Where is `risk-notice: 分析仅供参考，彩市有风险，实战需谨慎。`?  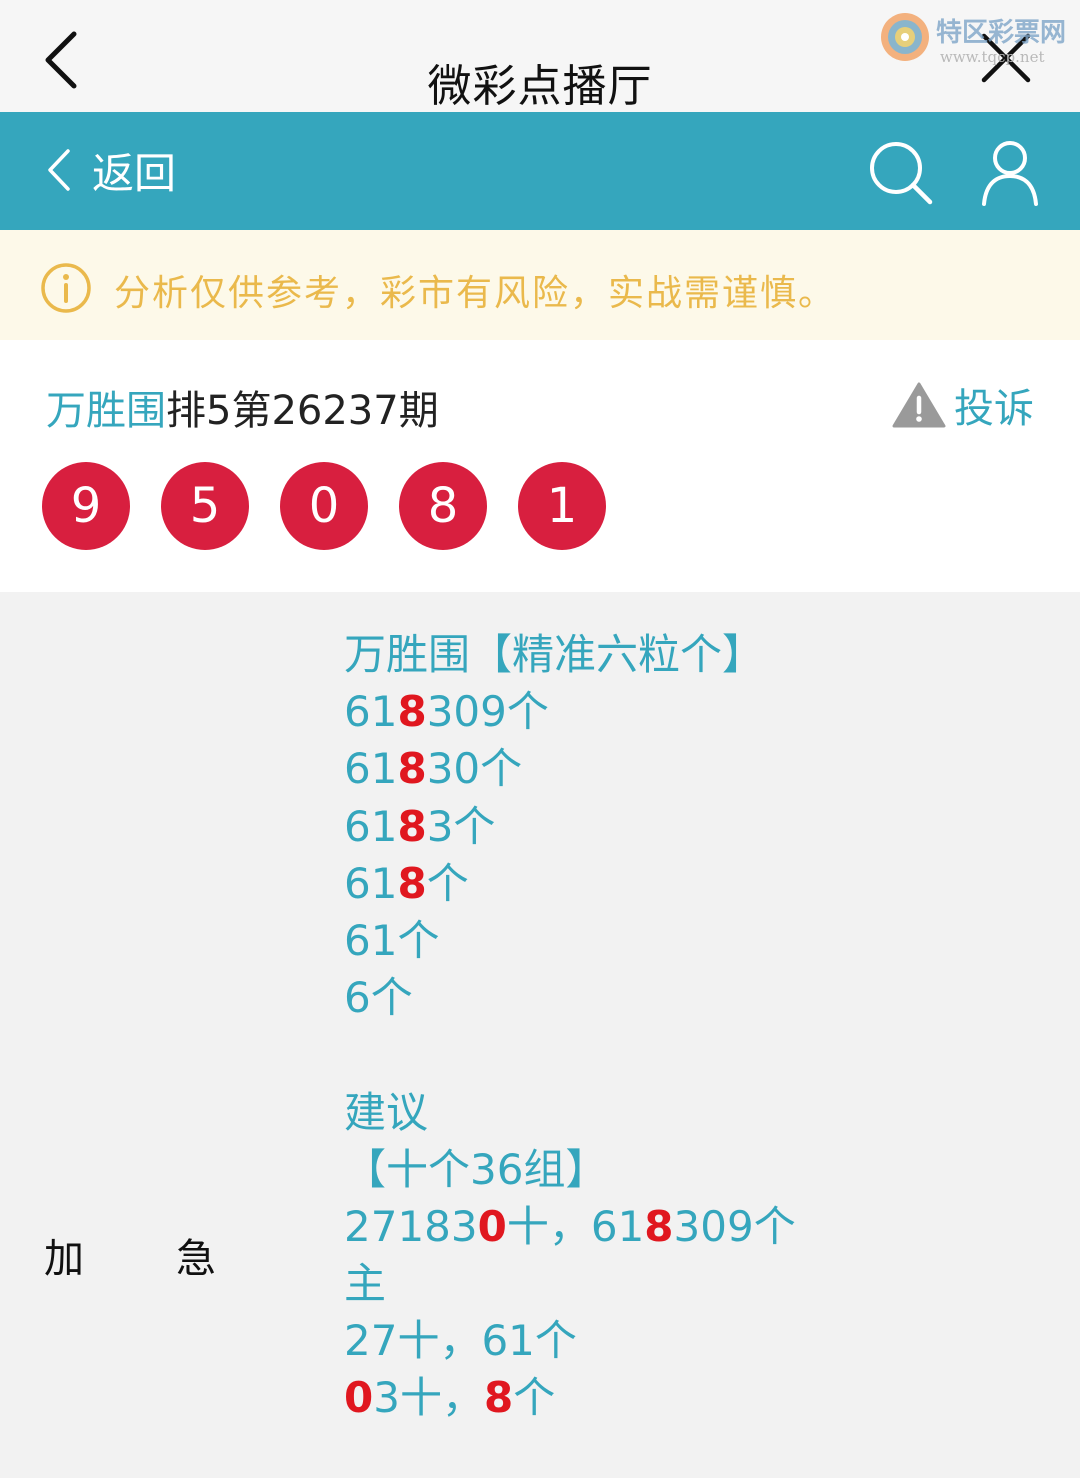
risk-notice: 分析仅供参考，彩市有风险，实战需谨慎。 is located at coordinates (540, 285).